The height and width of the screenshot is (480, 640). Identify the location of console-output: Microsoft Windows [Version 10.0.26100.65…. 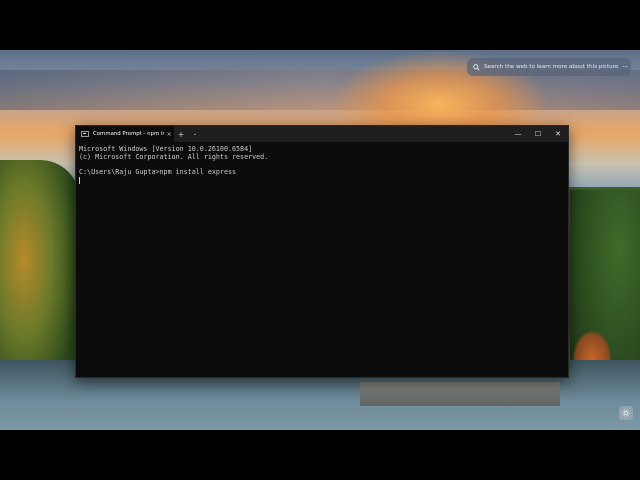
(174, 165).